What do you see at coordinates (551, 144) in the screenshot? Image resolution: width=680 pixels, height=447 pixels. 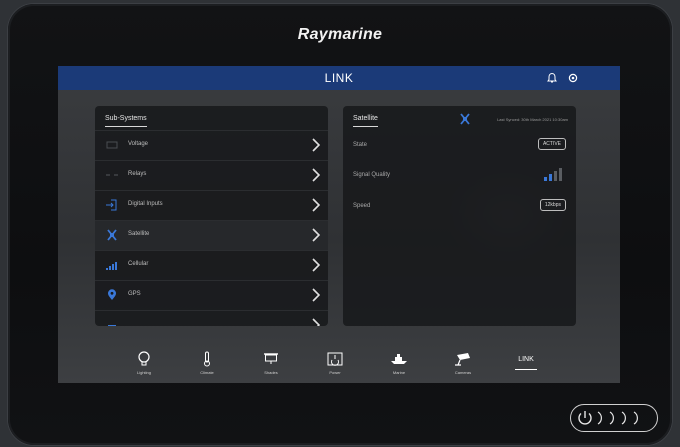 I see `state-badge: ACTIVE` at bounding box center [551, 144].